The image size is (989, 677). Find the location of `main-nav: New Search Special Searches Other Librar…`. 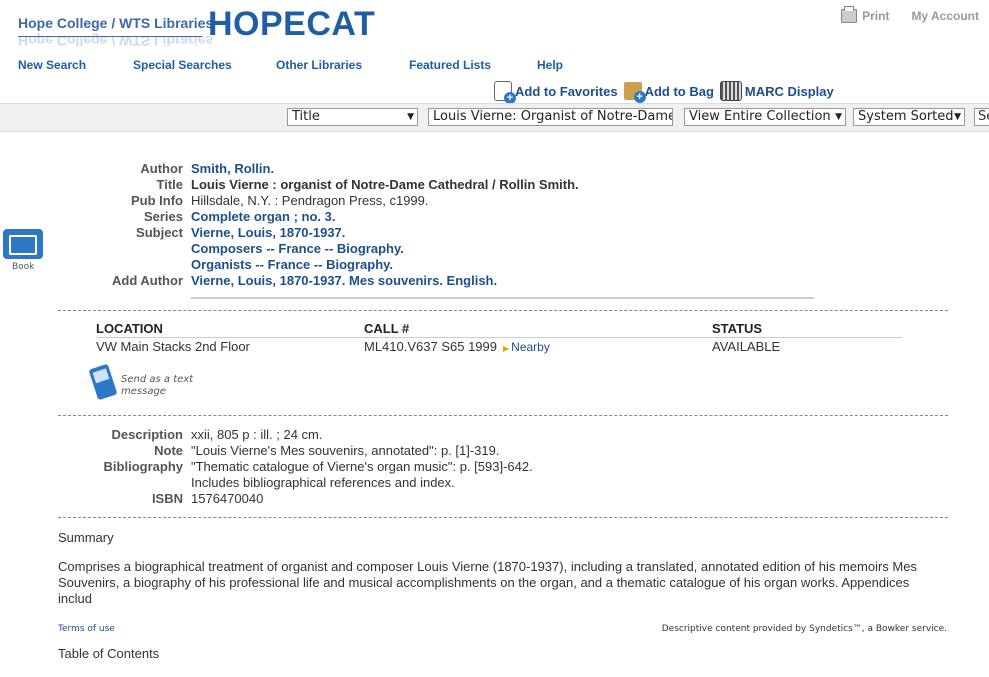

main-nav: New Search Special Searches Other Librar… is located at coordinates (290, 65).